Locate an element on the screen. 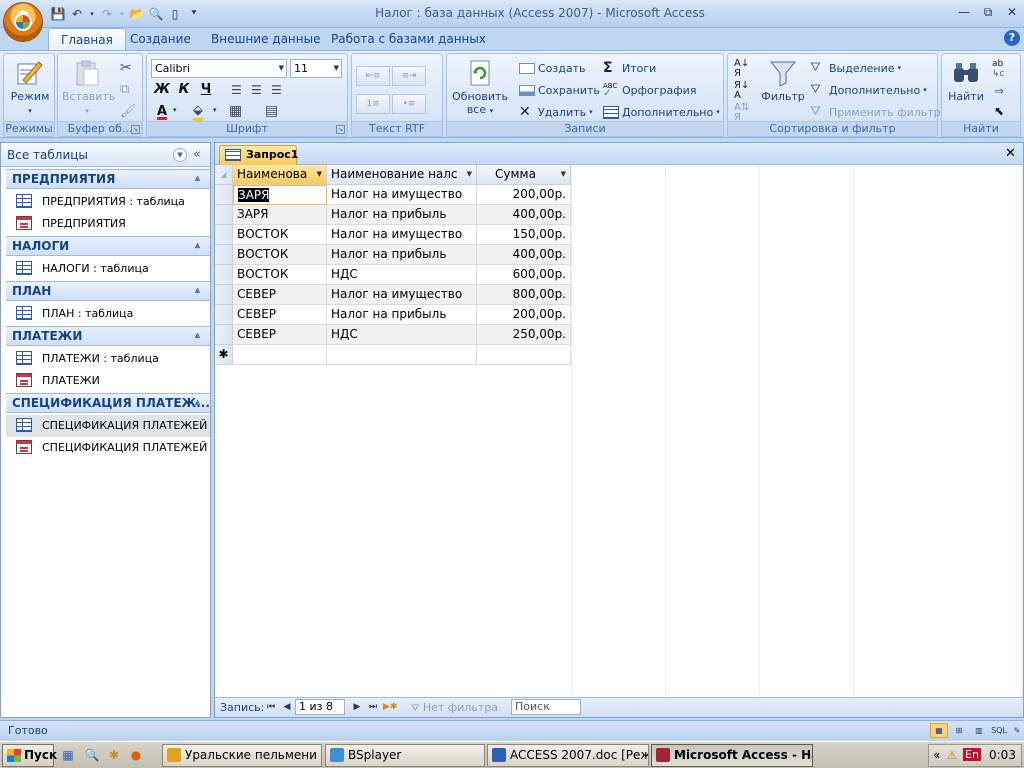 This screenshot has height=768, width=1024. goto-icon: ⇒ is located at coordinates (999, 91).